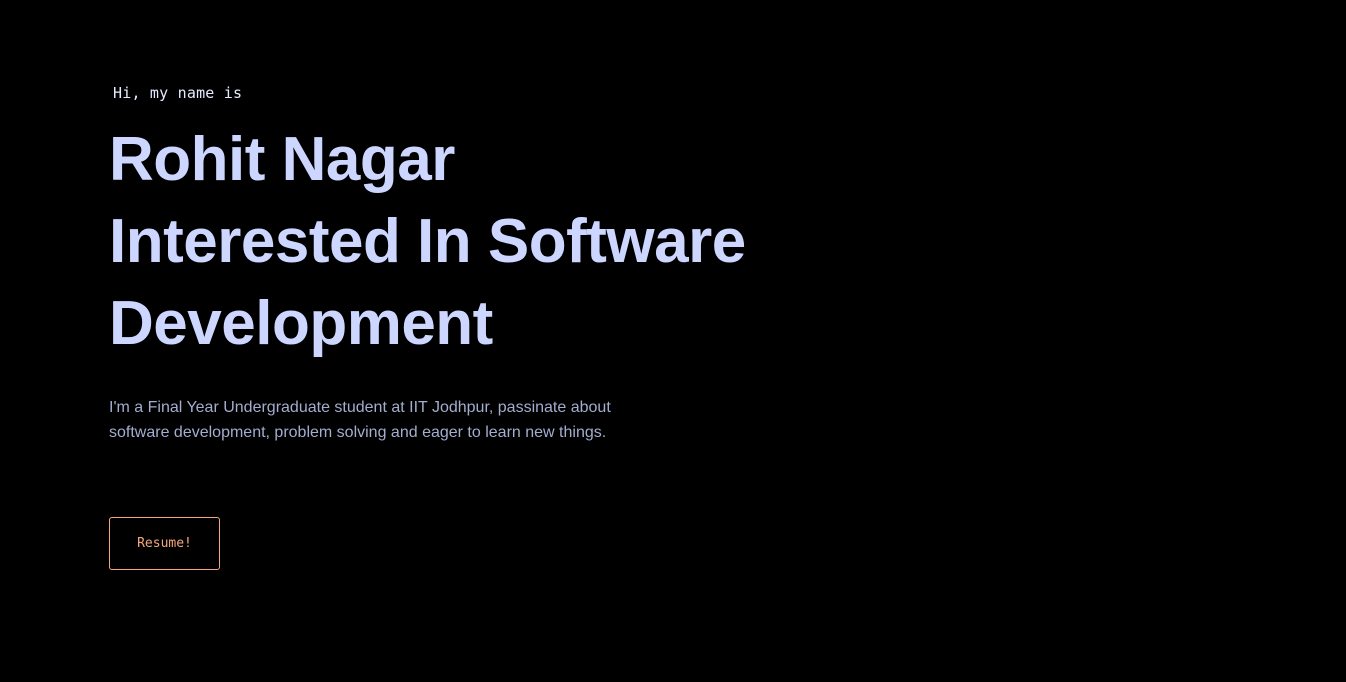 This screenshot has height=682, width=1346. I want to click on greeting-text: Hi, my name is, so click(178, 93).